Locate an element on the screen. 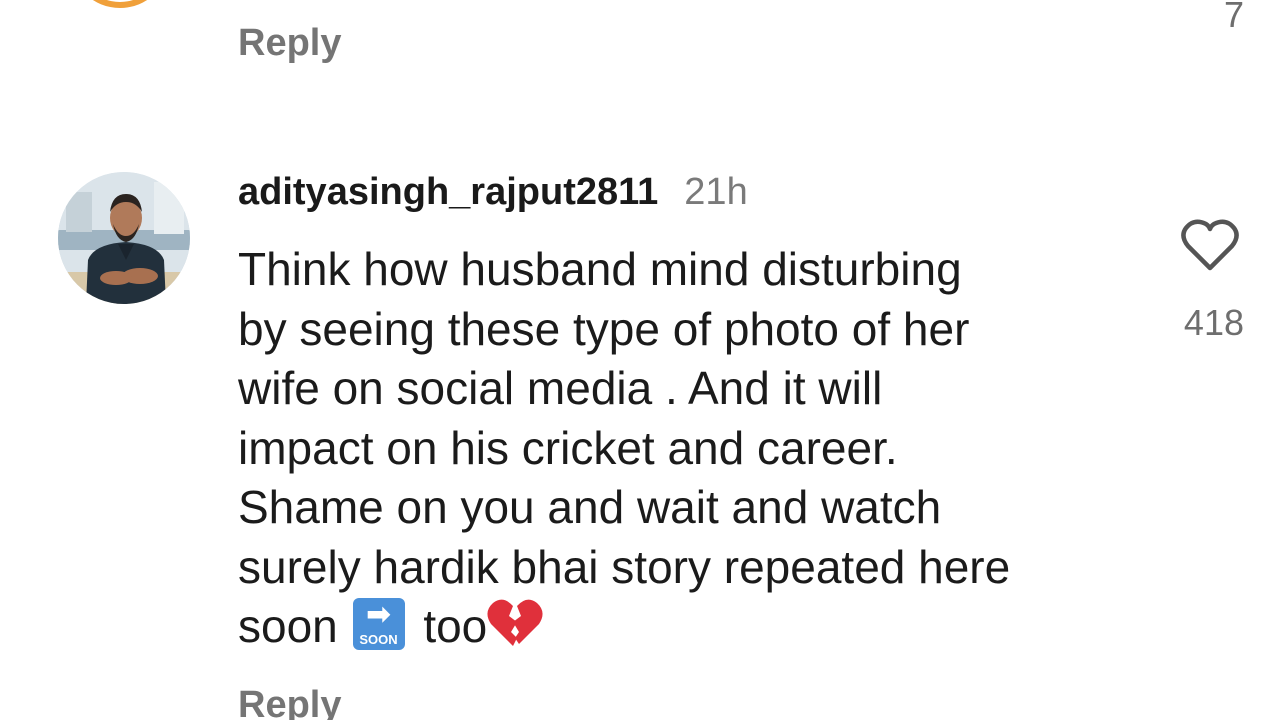 The image size is (1280, 720). reply-button: Reply is located at coordinates (289, 702).